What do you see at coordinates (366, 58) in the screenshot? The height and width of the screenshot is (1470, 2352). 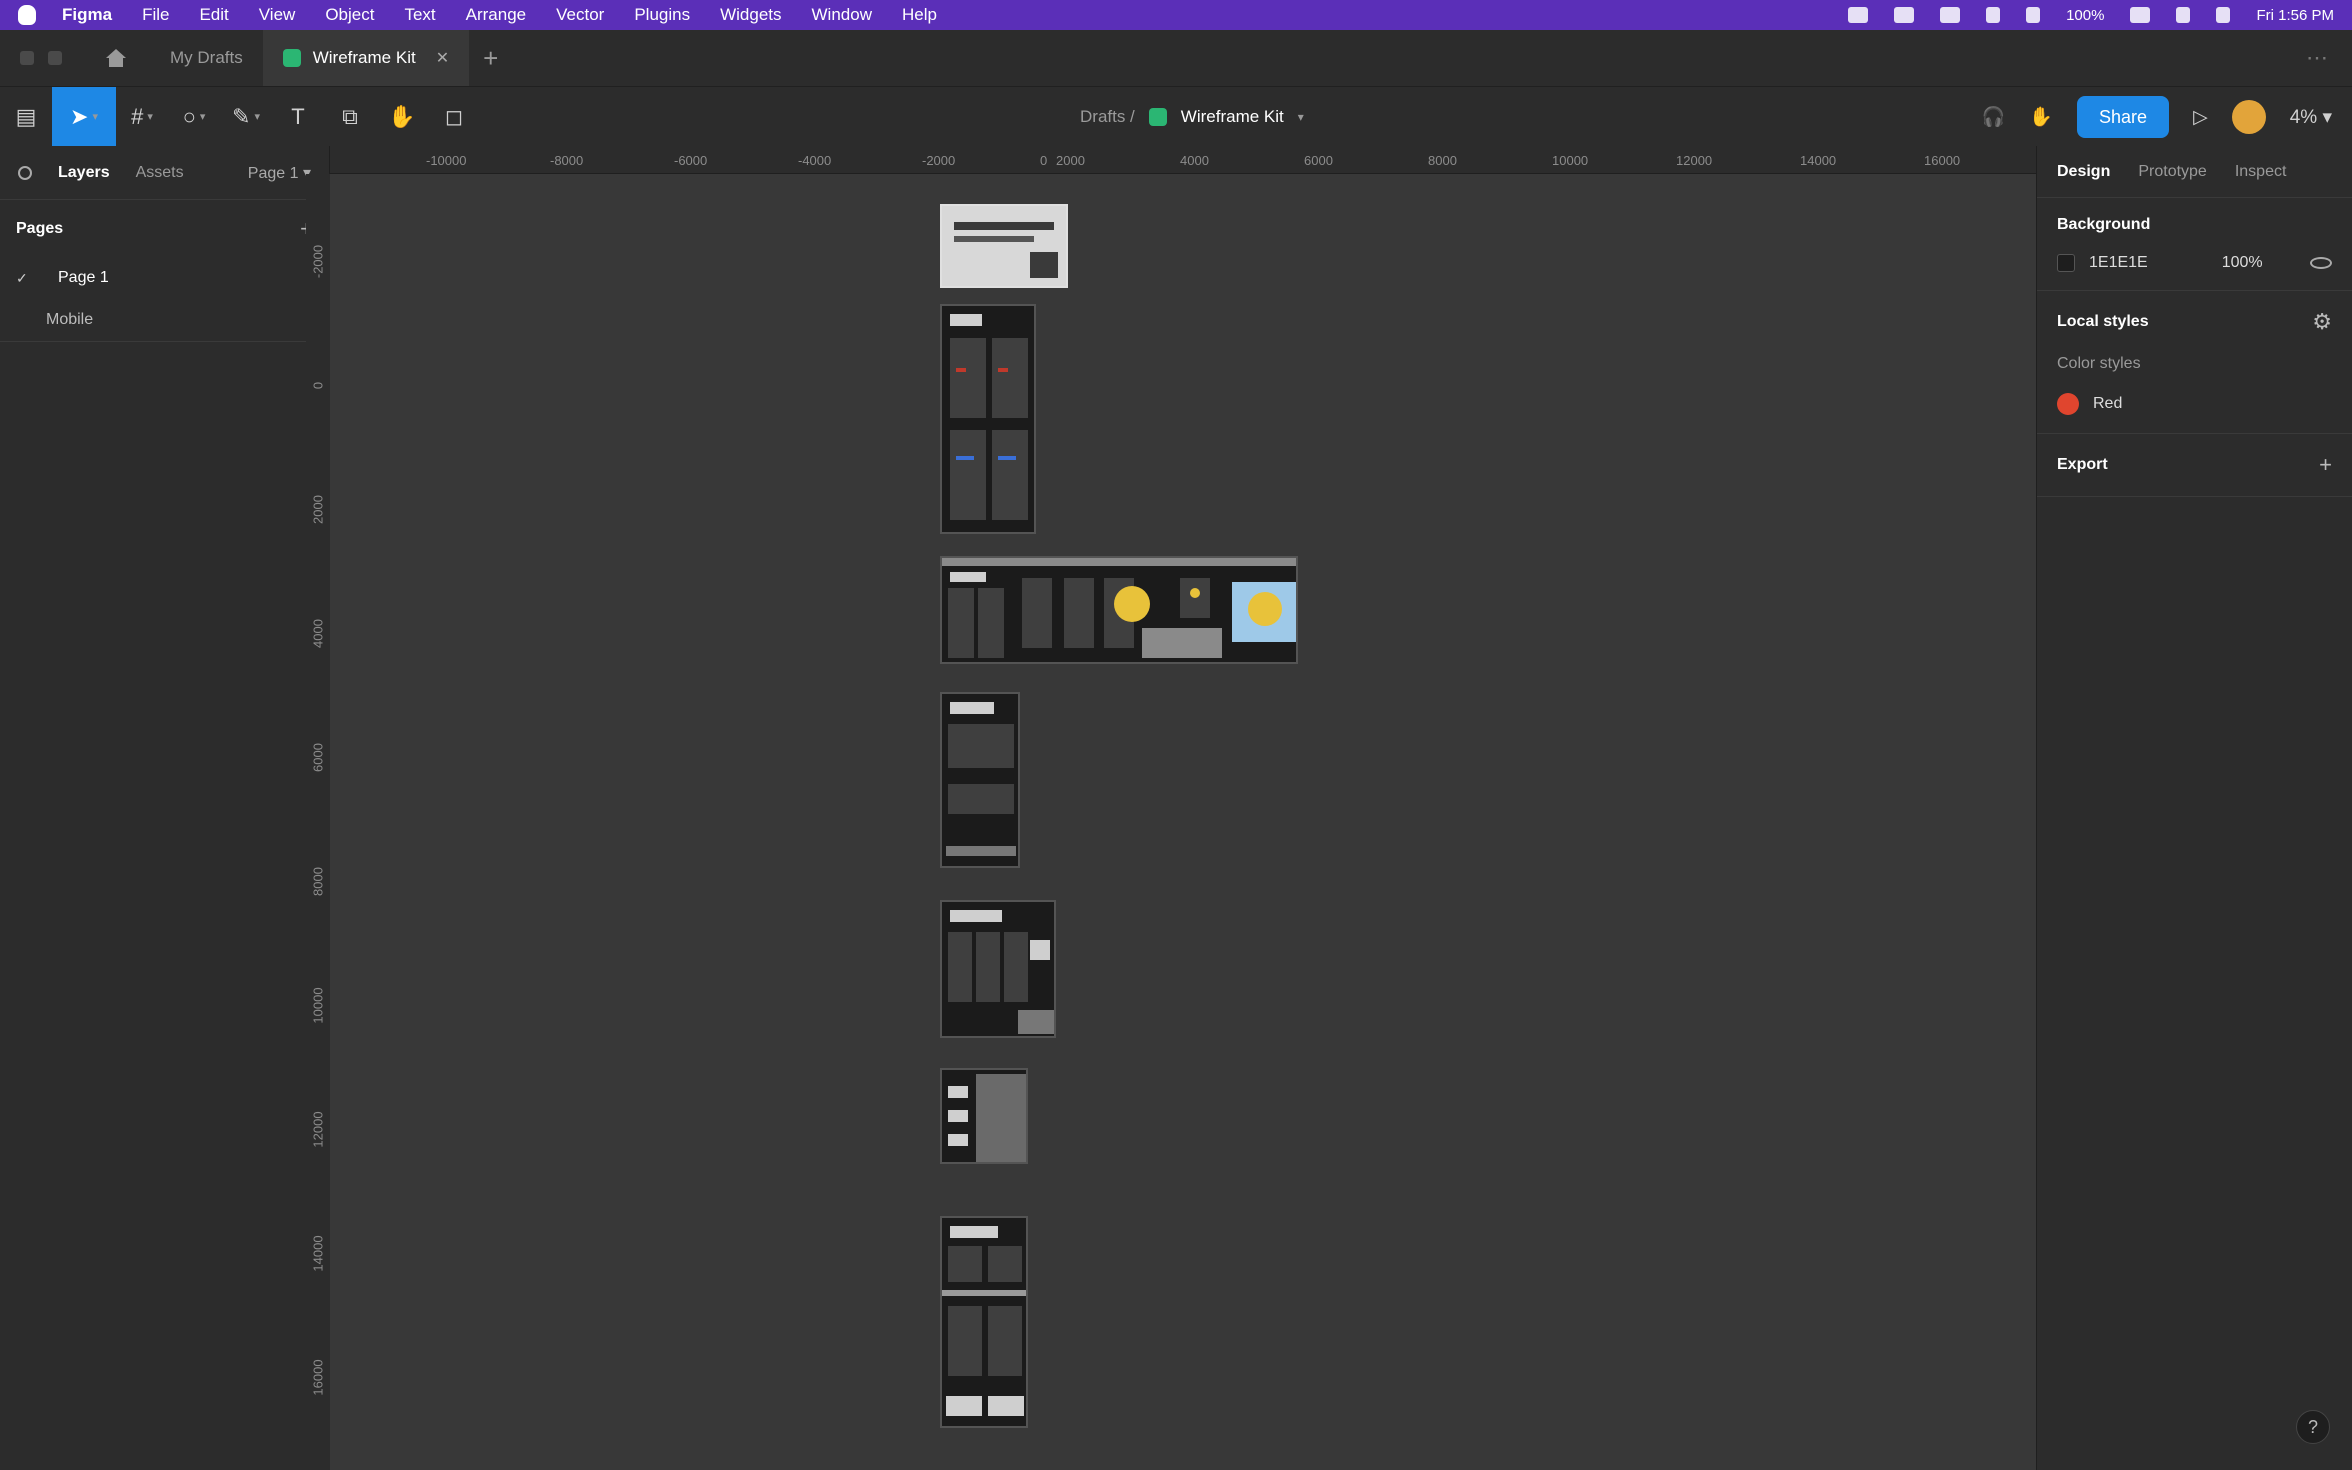 I see `tab-wireframe-kit: Wireframe Kit ✕` at bounding box center [366, 58].